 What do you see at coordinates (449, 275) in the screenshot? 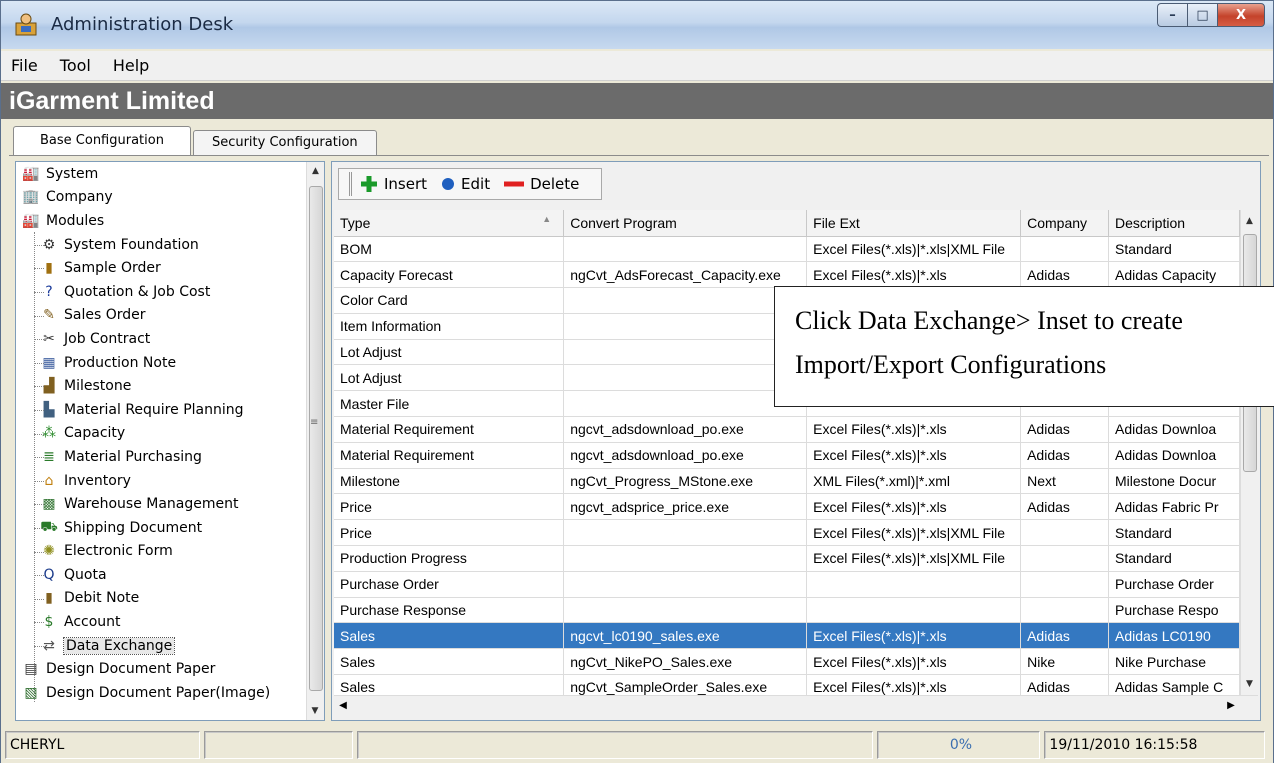
I see `table-cell: Capacity Forecast` at bounding box center [449, 275].